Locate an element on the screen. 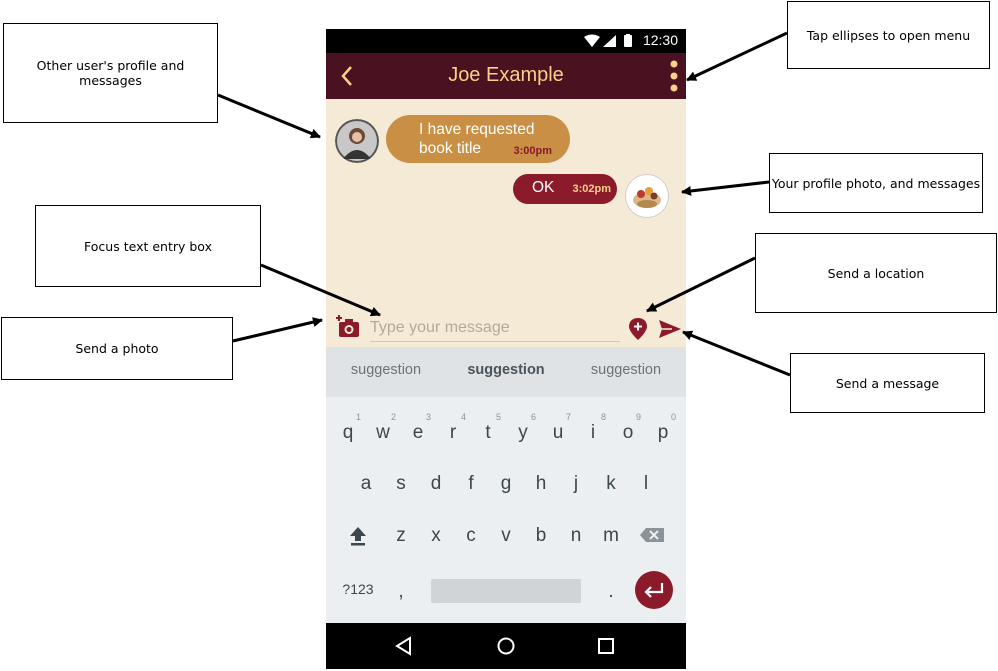 The height and width of the screenshot is (671, 998). status-time: 12:30 is located at coordinates (660, 40).